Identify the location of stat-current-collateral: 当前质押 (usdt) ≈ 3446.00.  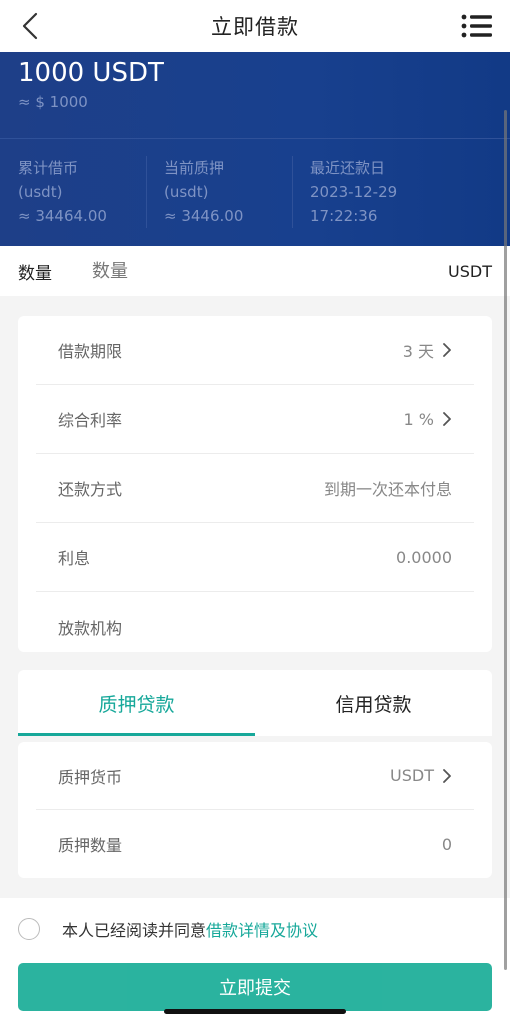
(203, 192).